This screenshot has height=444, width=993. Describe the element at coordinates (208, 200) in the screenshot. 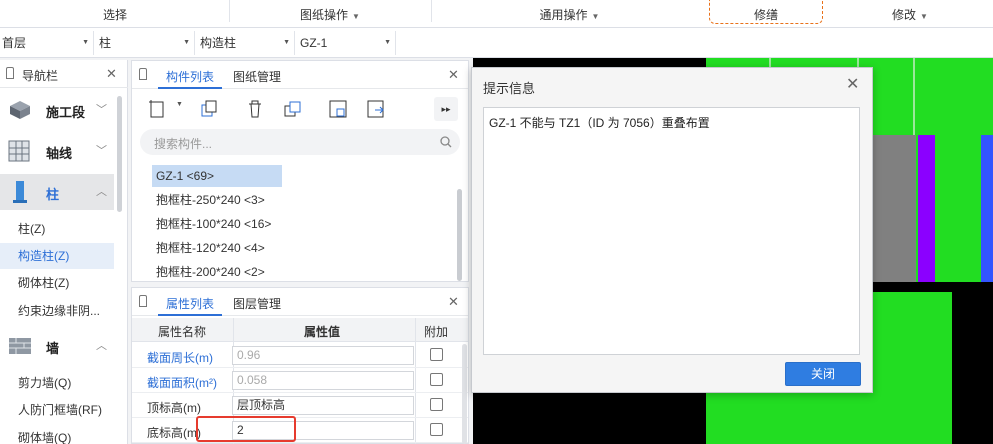

I see `component-list-item: 抱框柱-250*240 <3>` at that location.